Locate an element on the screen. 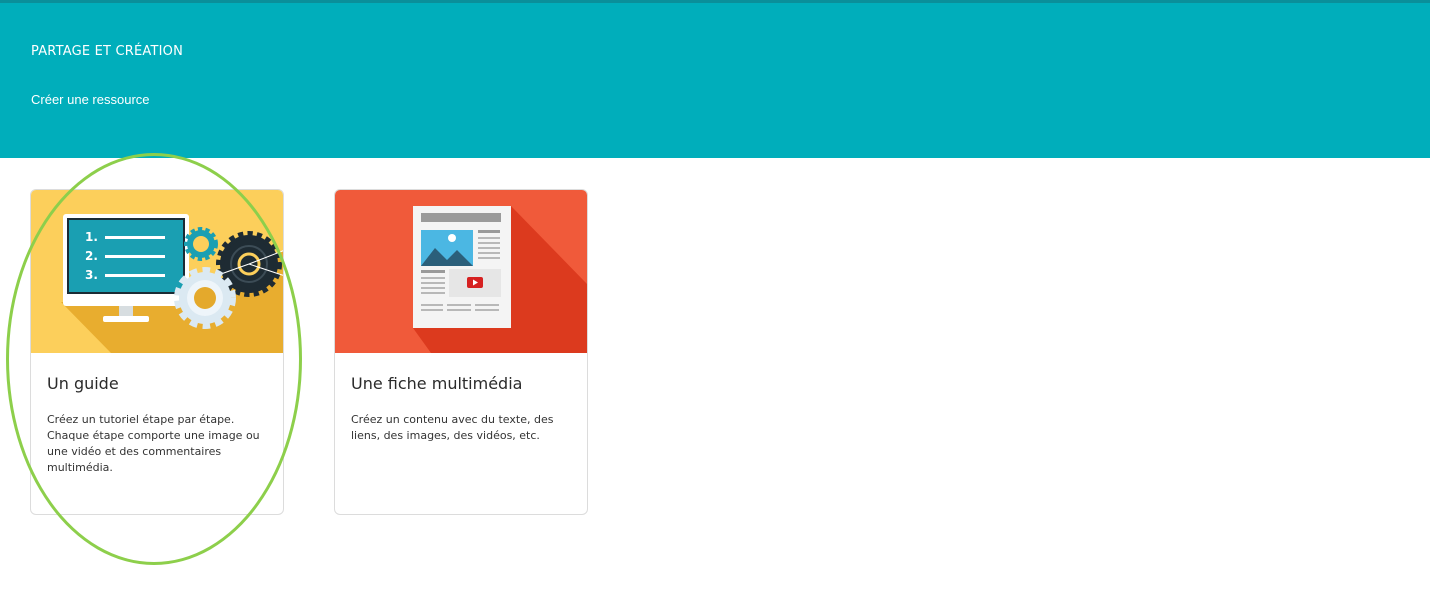 The image size is (1430, 610). list-number-2: 2. is located at coordinates (91, 256).